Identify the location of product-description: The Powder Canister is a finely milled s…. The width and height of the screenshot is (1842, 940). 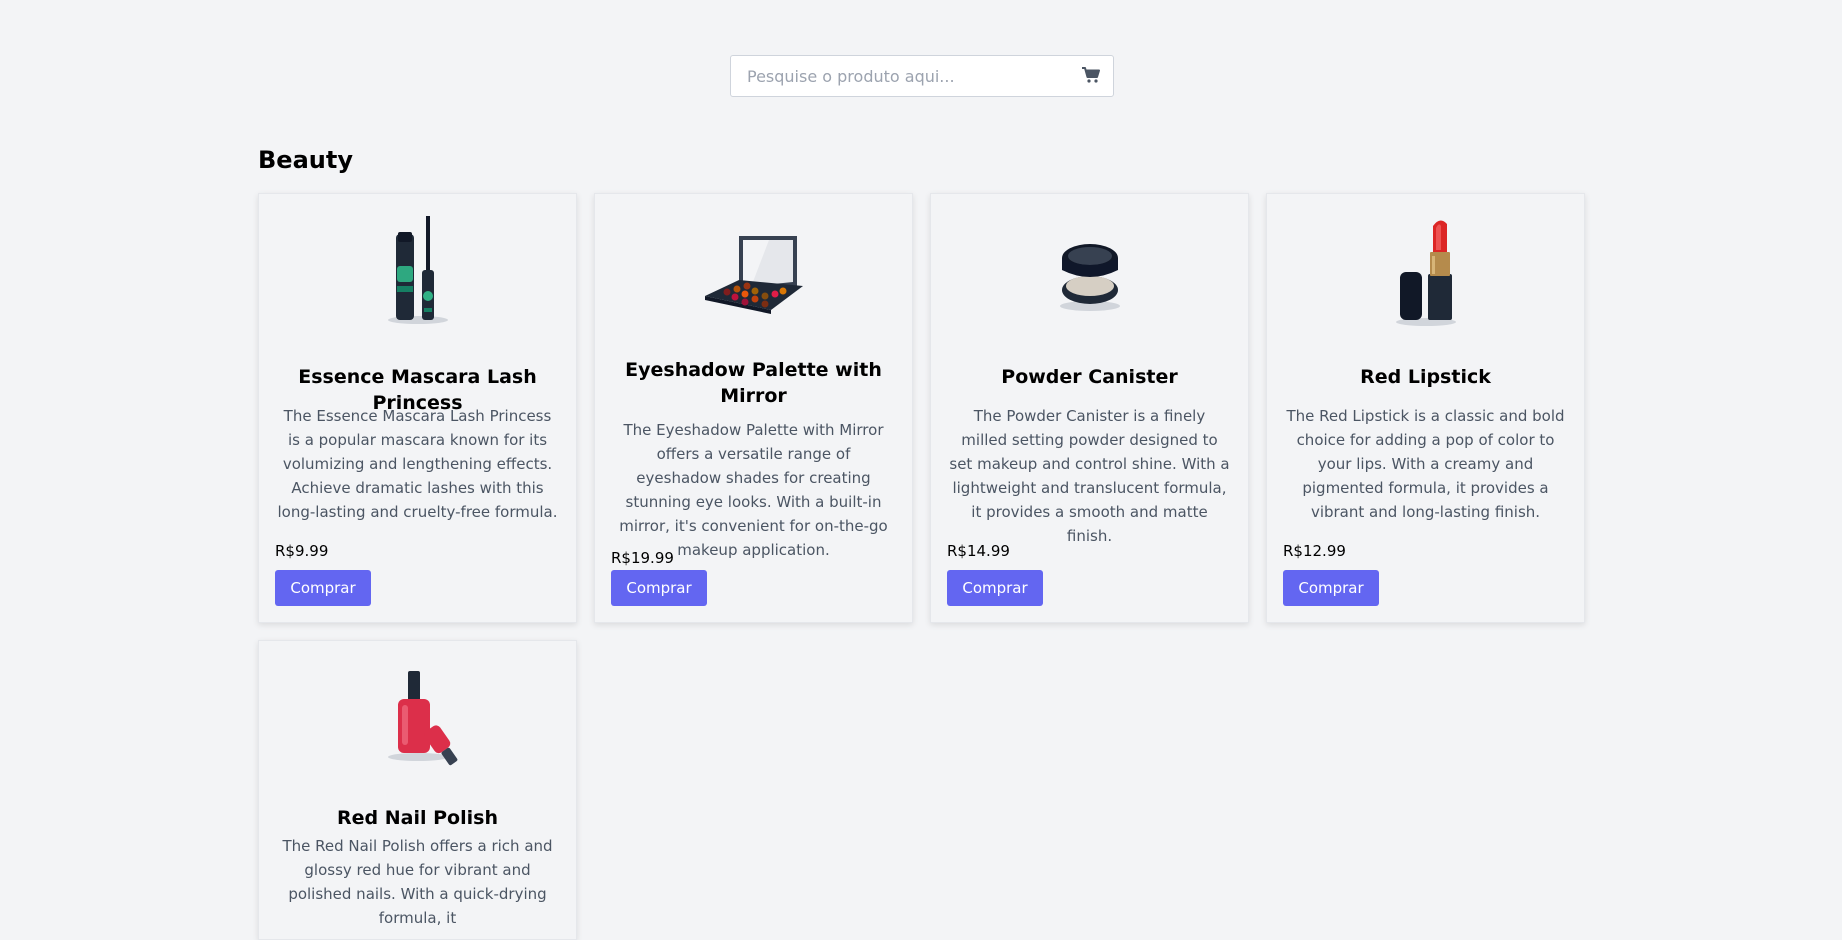
(1089, 476).